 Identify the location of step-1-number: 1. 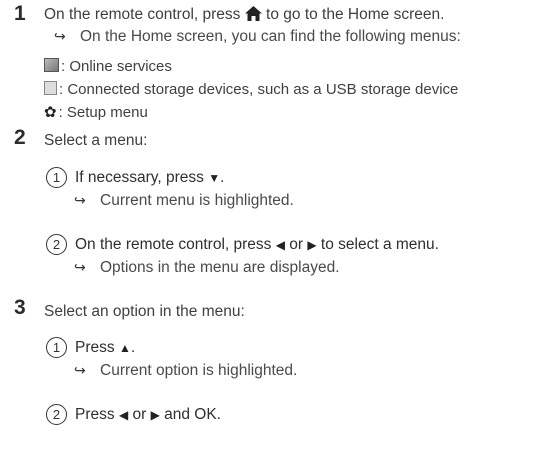
(20, 13).